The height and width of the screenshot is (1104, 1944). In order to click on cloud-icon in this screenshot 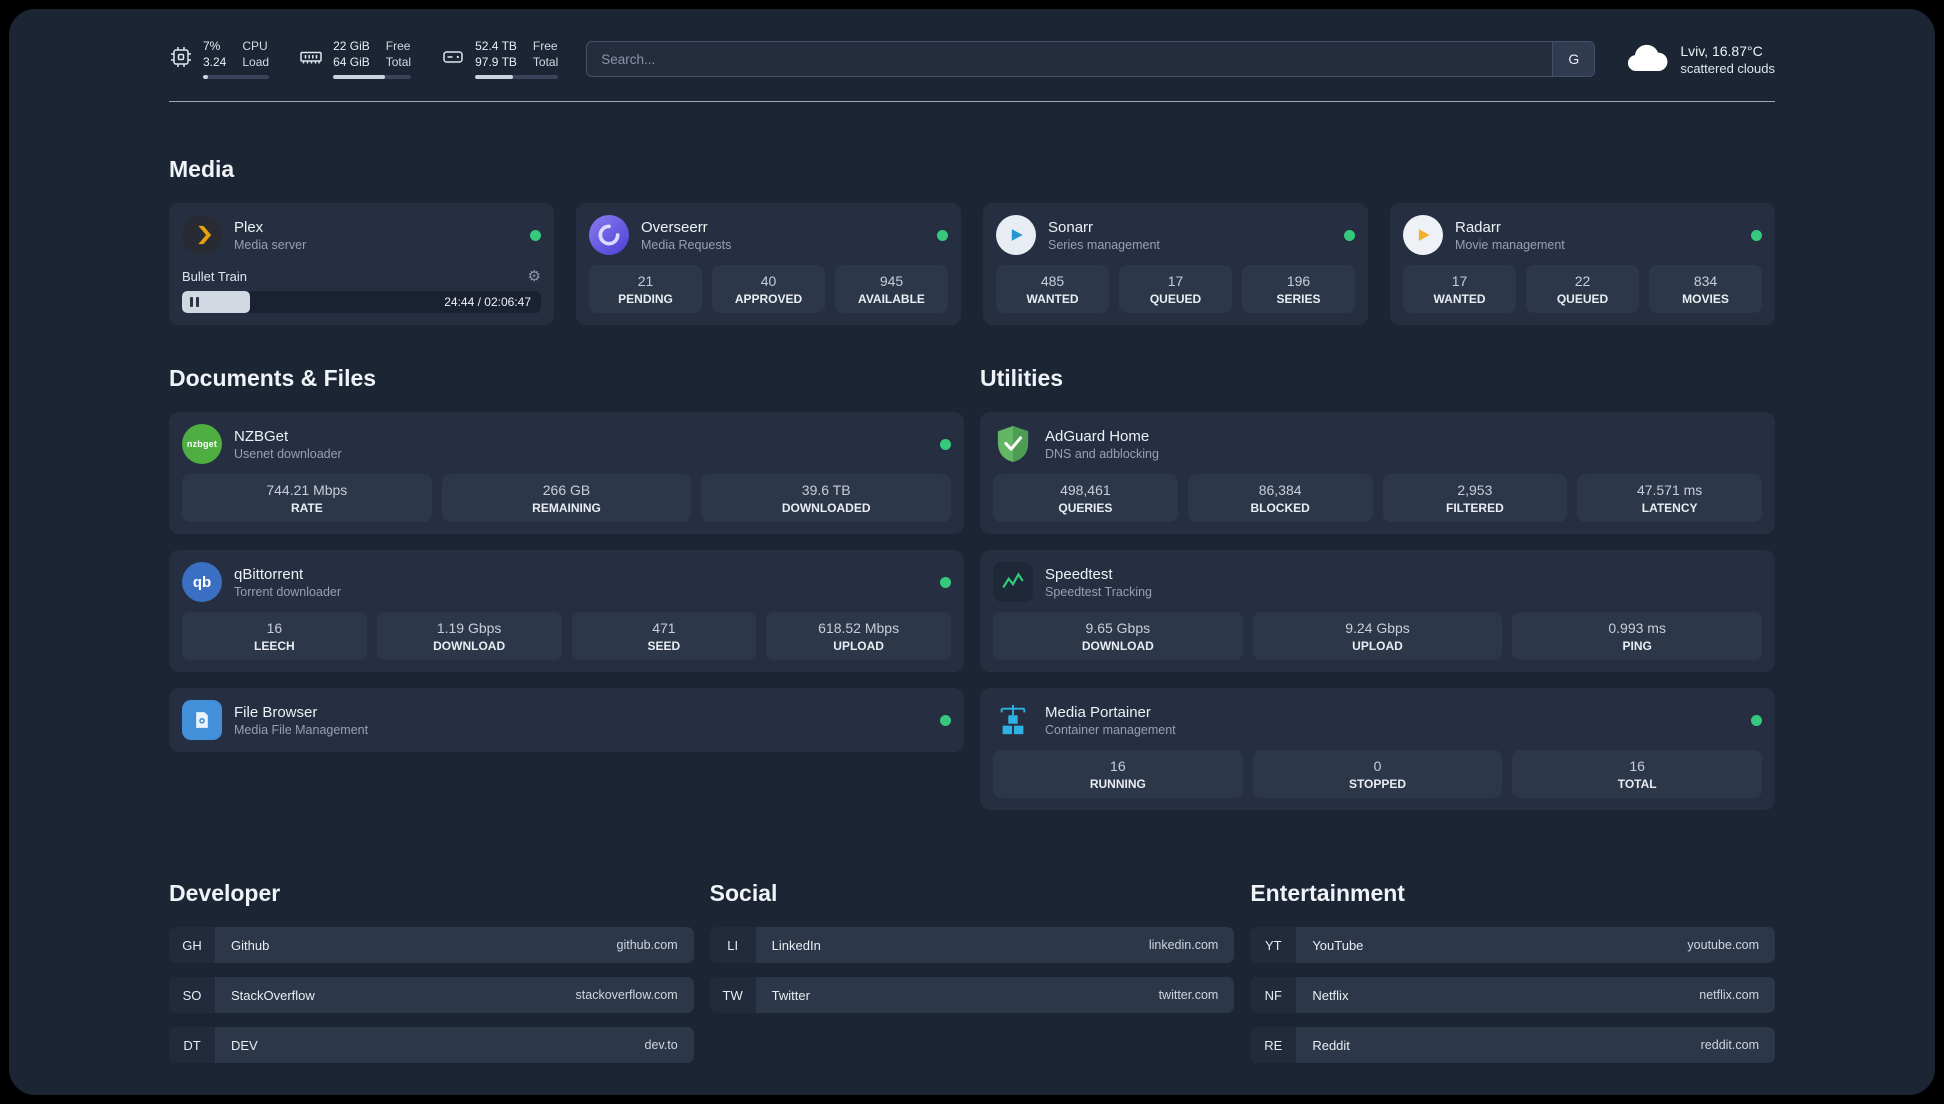, I will do `click(1647, 59)`.